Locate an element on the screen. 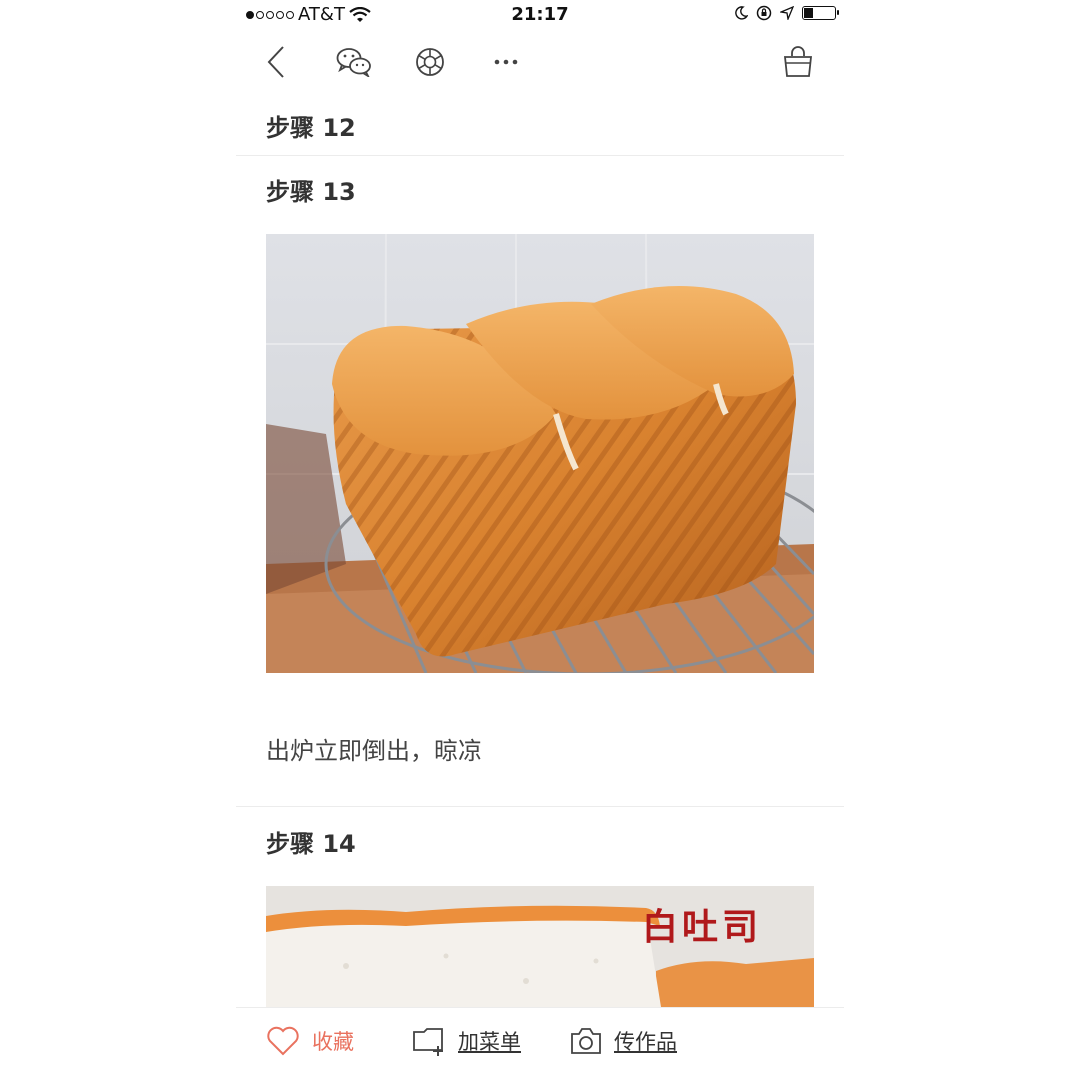 This screenshot has width=1080, height=1081. more-icon is located at coordinates (506, 62).